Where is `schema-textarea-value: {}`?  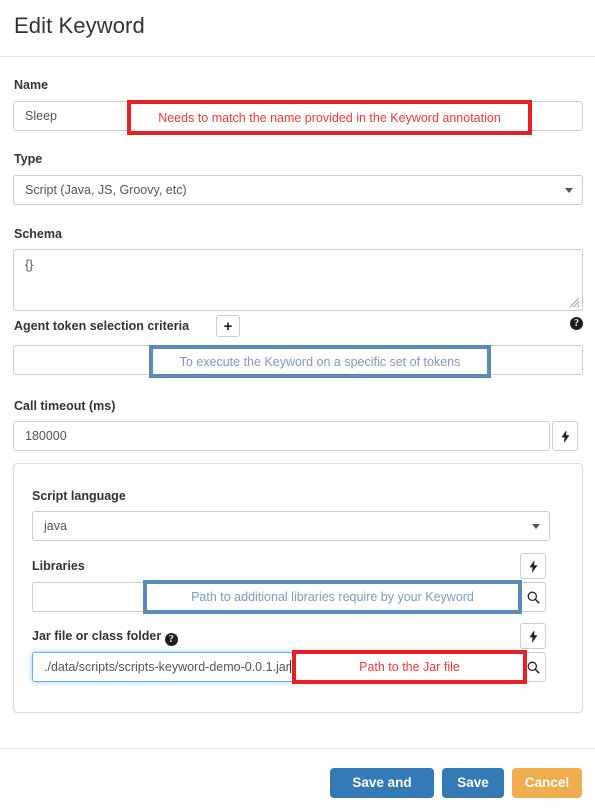 schema-textarea-value: {} is located at coordinates (29, 265).